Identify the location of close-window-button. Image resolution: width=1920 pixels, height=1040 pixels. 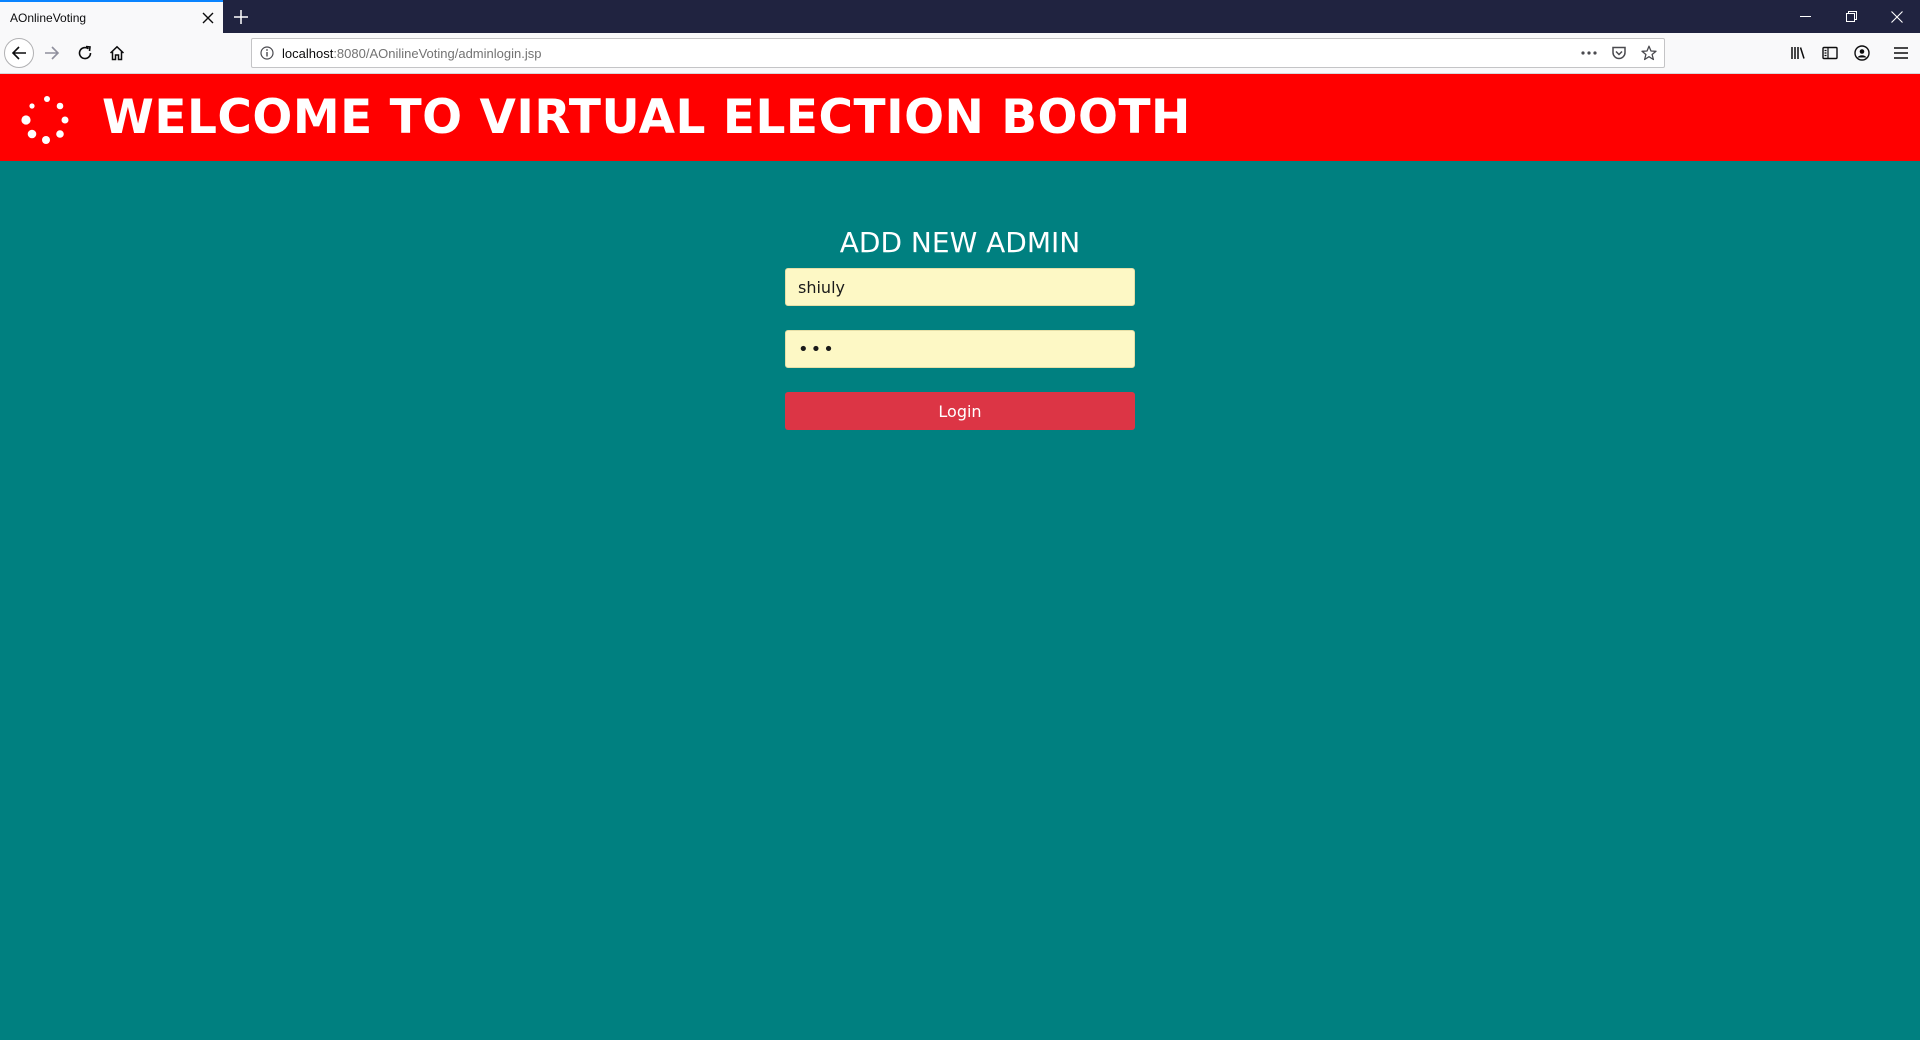
(1897, 16).